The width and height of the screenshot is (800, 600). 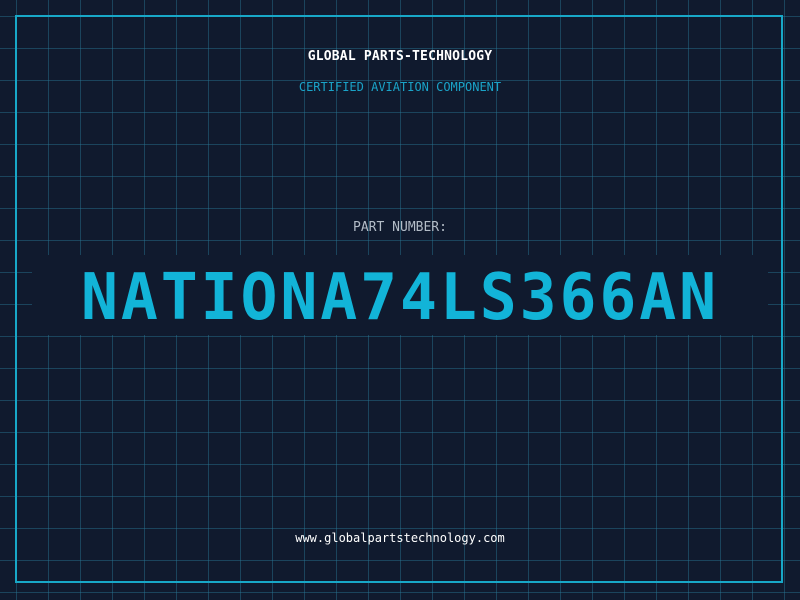 What do you see at coordinates (400, 56) in the screenshot?
I see `company-name: GLOBAL PARTS-TECHNOLOGY` at bounding box center [400, 56].